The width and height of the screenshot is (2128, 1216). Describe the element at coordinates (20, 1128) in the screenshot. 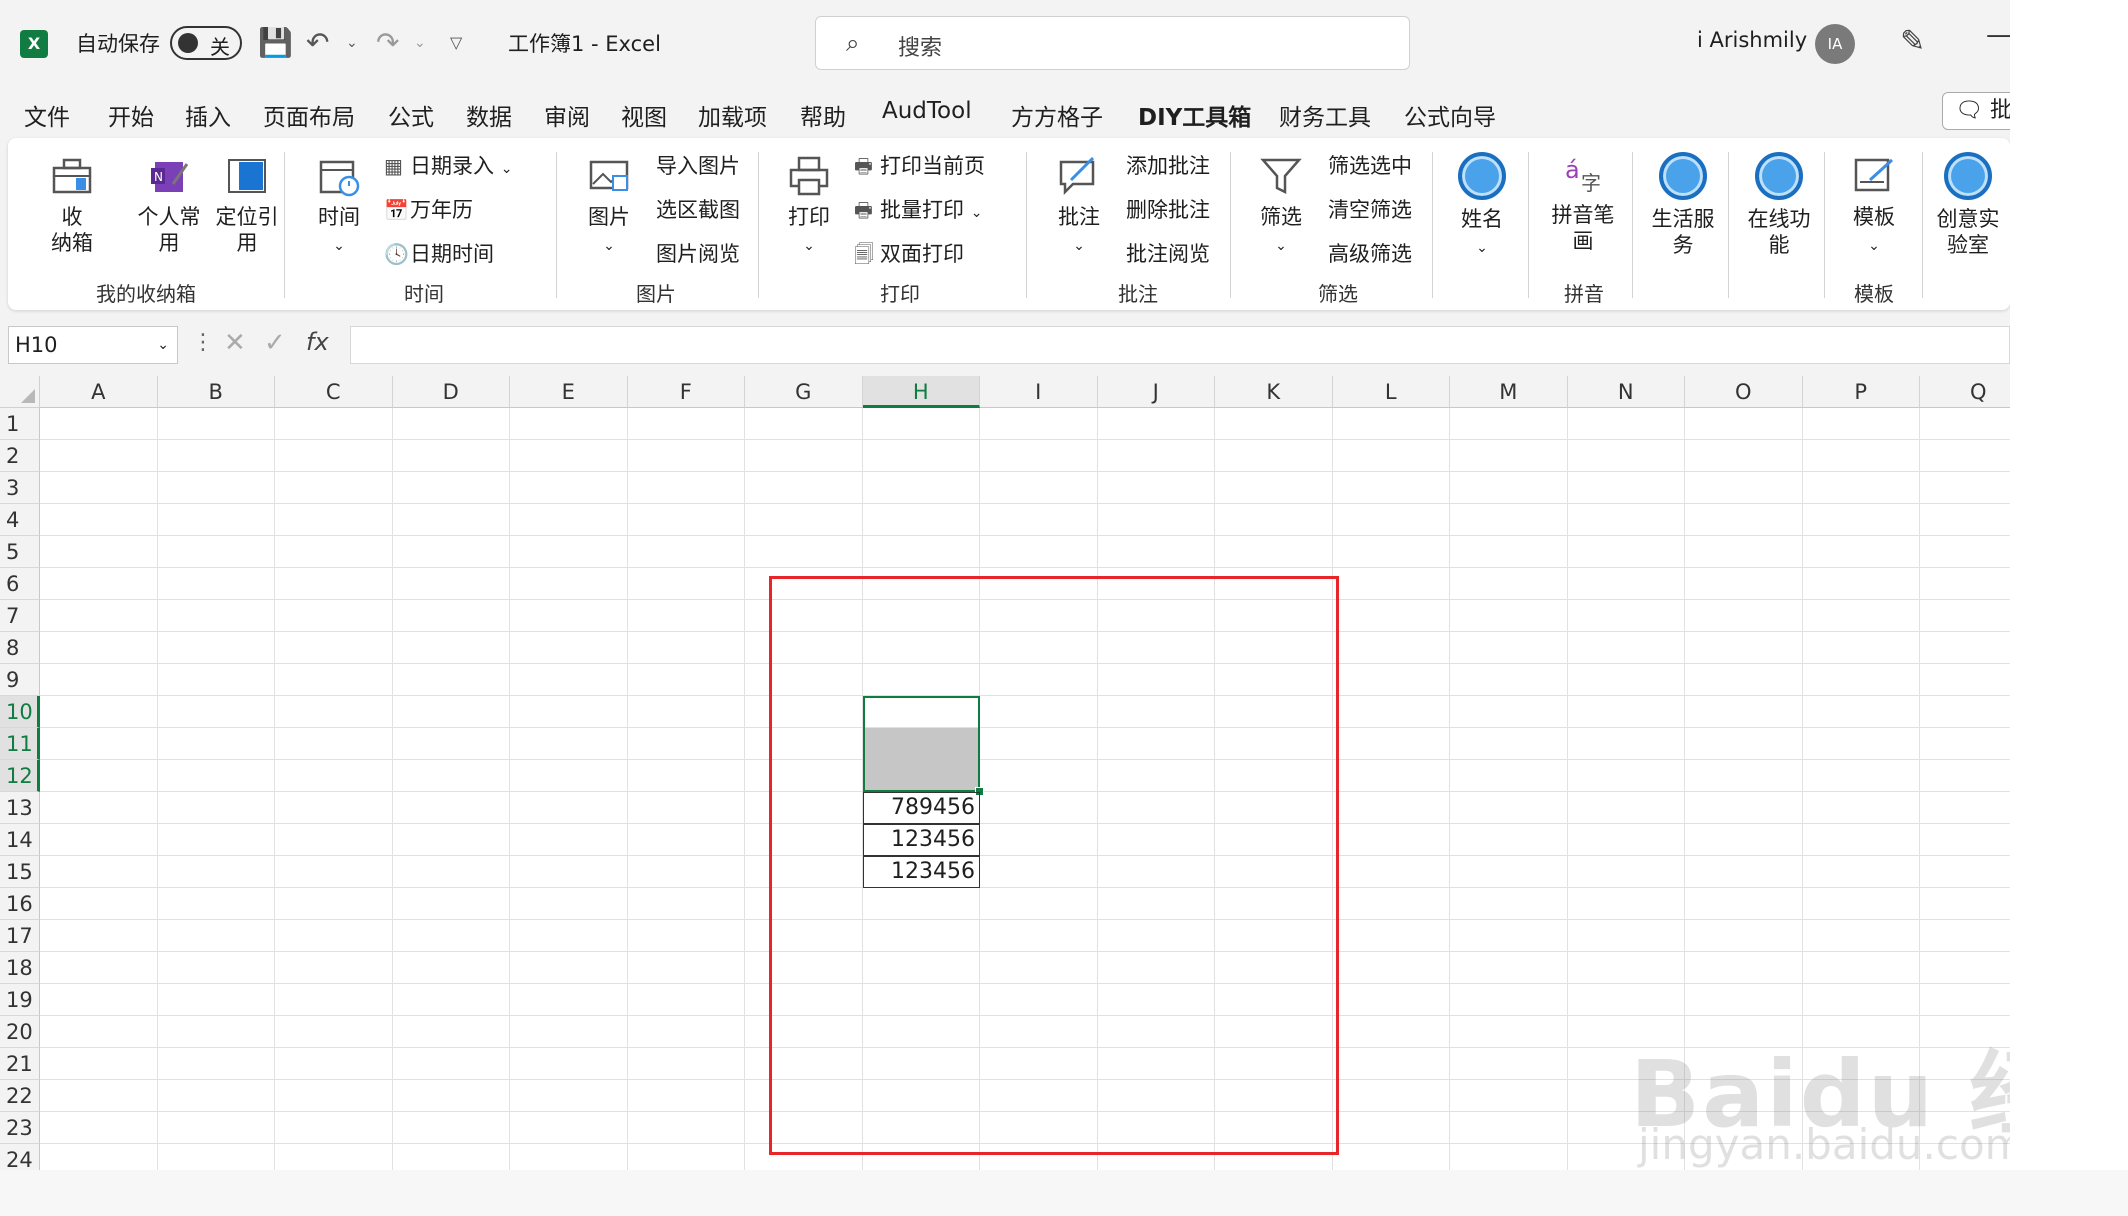

I see `row-header-23: 23` at that location.